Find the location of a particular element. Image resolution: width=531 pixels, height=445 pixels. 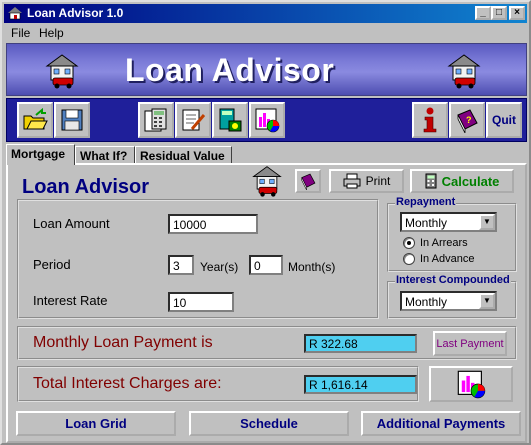

close-glyph: × is located at coordinates (517, 12).